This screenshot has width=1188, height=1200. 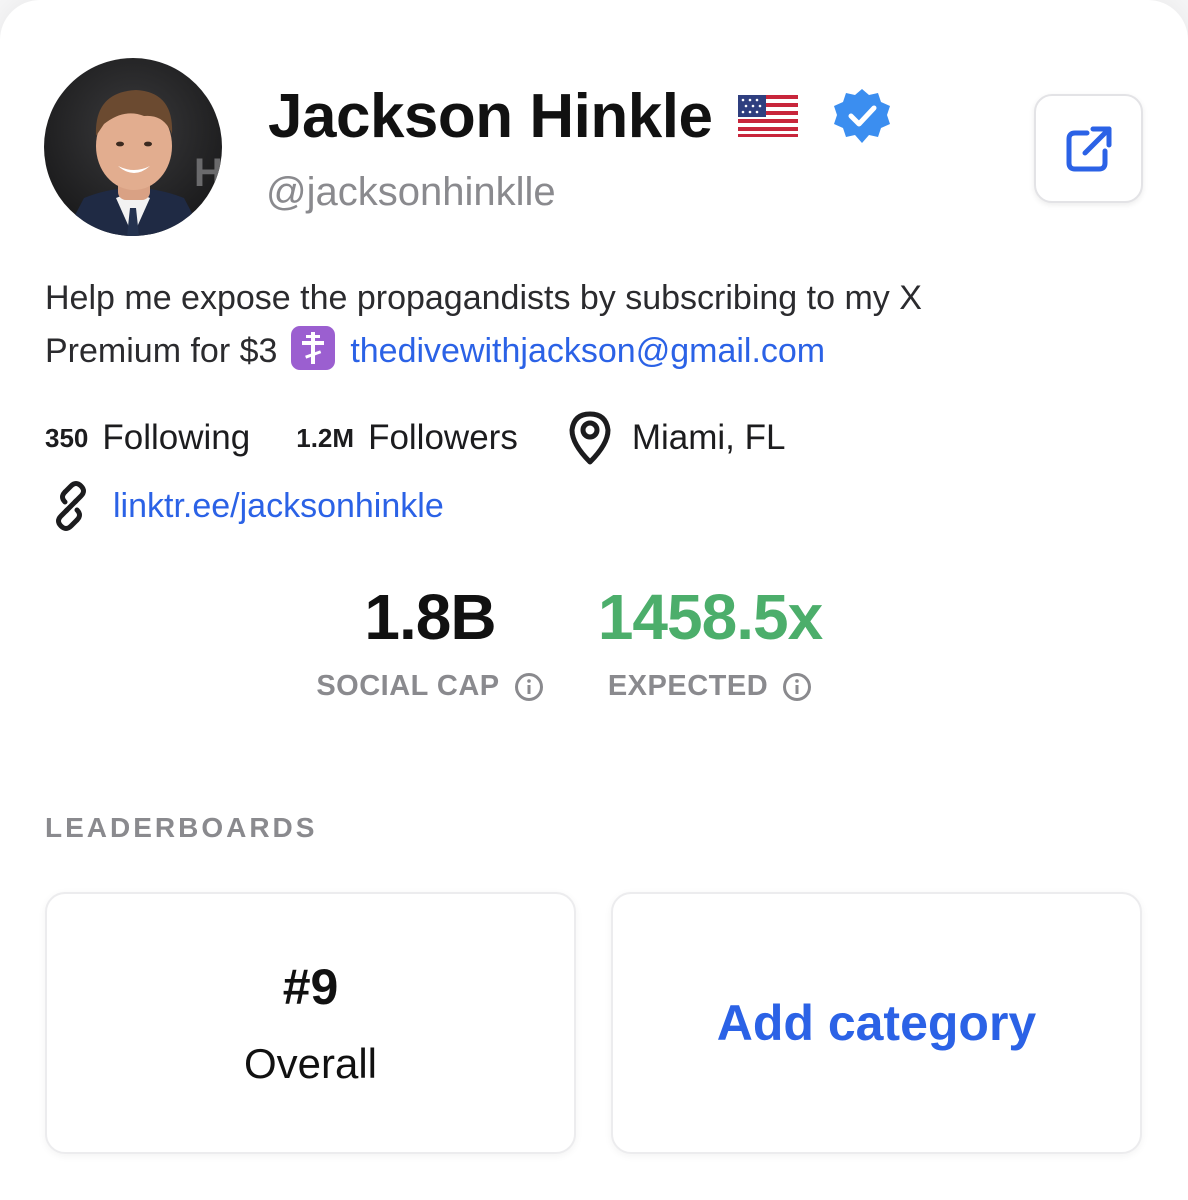 I want to click on website-row: linktr.ee/jacksonhinkle, so click(x=244, y=506).